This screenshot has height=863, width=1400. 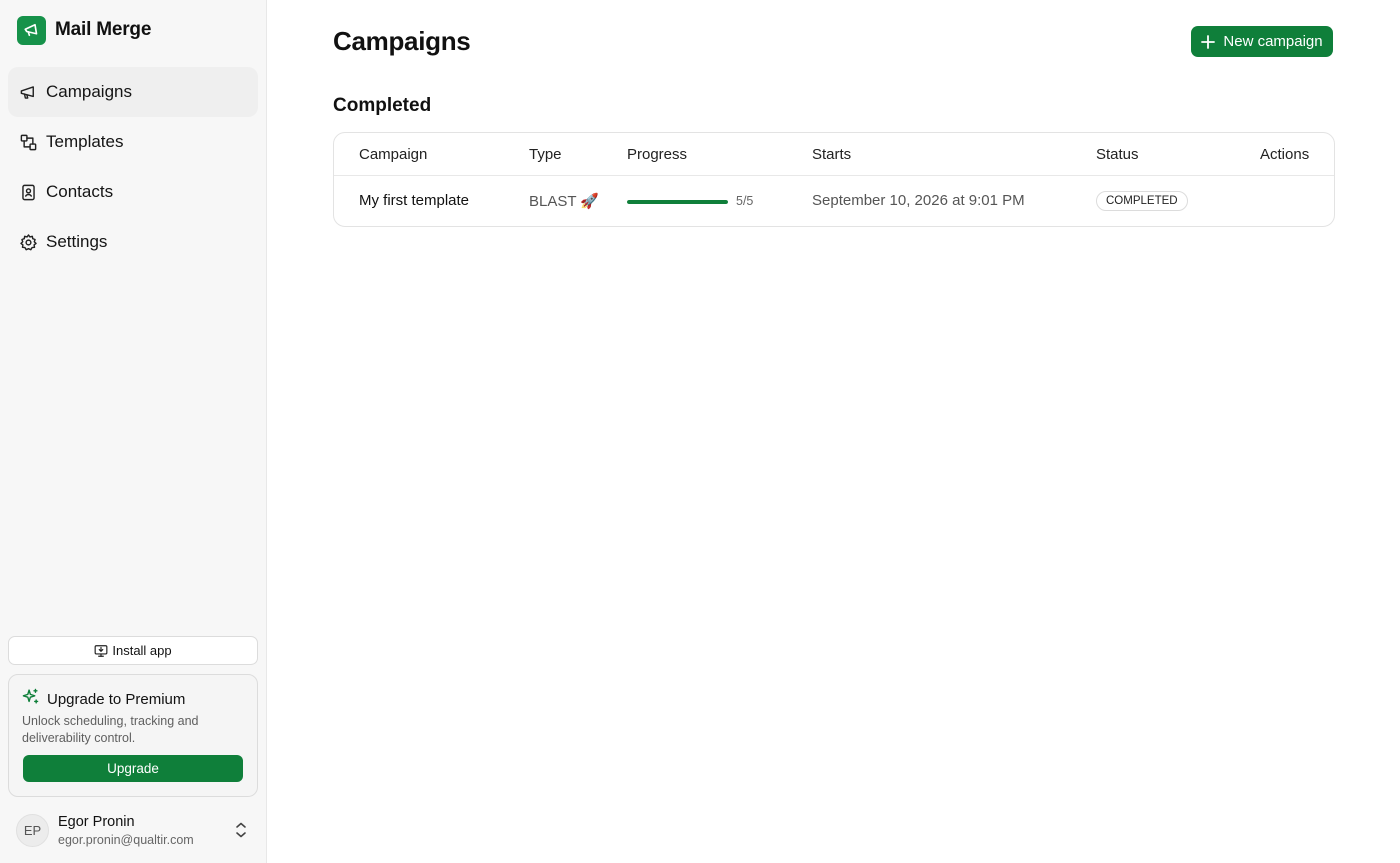 What do you see at coordinates (96, 821) in the screenshot?
I see `user-name: Egor Pronin` at bounding box center [96, 821].